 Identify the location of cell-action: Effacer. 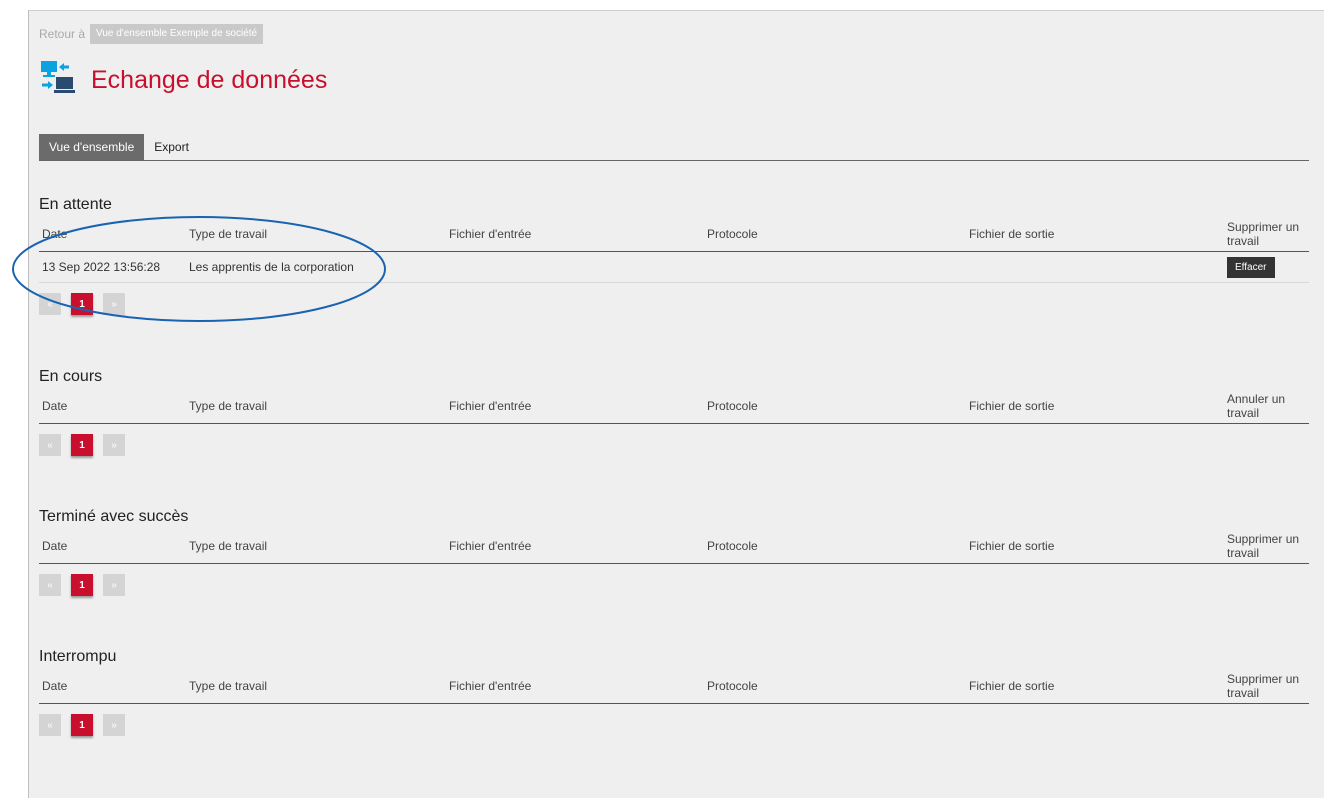
(1268, 267).